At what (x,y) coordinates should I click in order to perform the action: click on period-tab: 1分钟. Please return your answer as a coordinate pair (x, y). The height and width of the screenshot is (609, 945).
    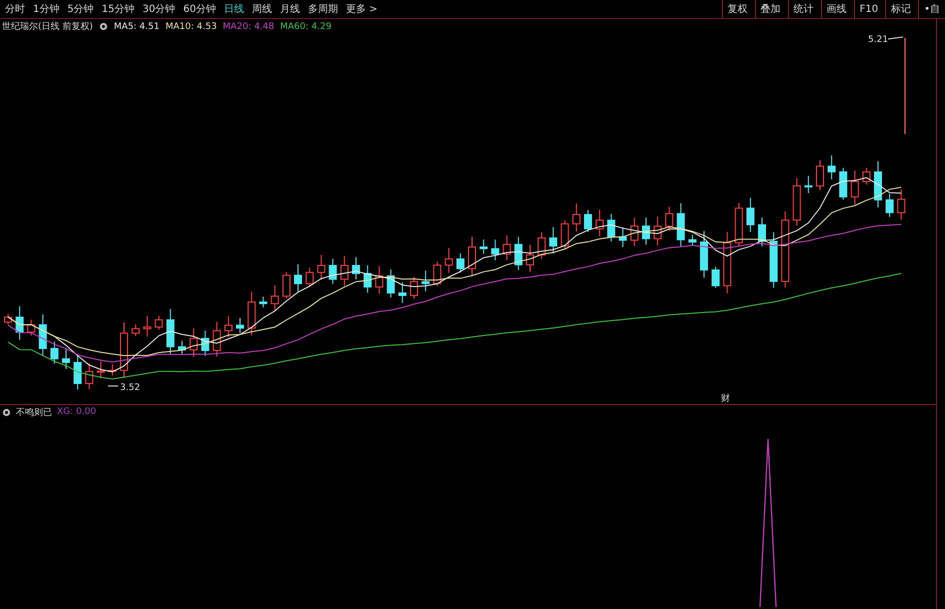
    Looking at the image, I should click on (46, 9).